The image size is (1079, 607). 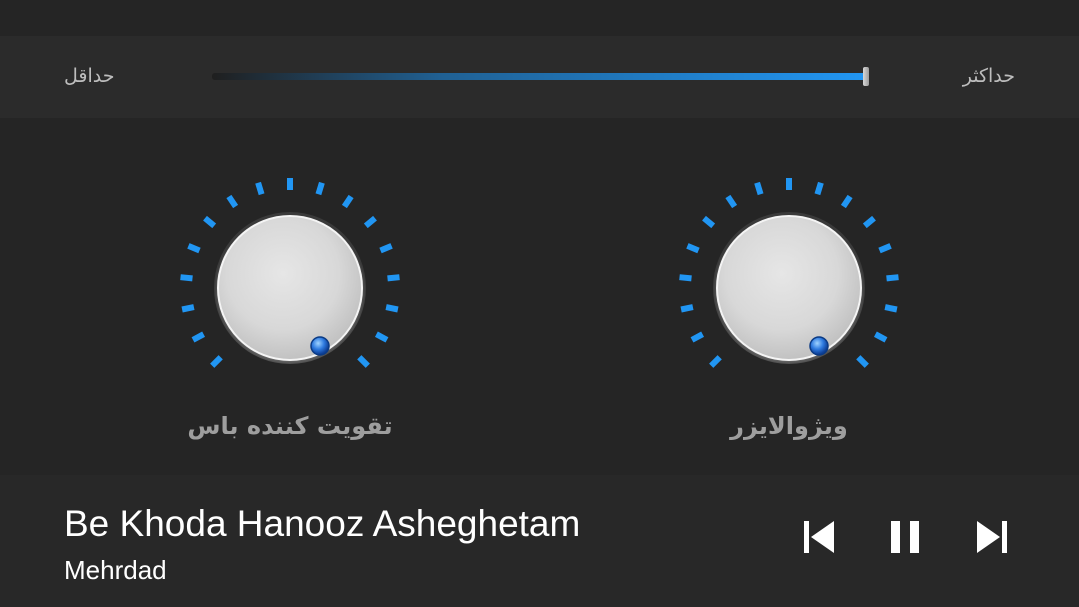 I want to click on visualizer-label: ویژوالایزر, so click(x=789, y=426).